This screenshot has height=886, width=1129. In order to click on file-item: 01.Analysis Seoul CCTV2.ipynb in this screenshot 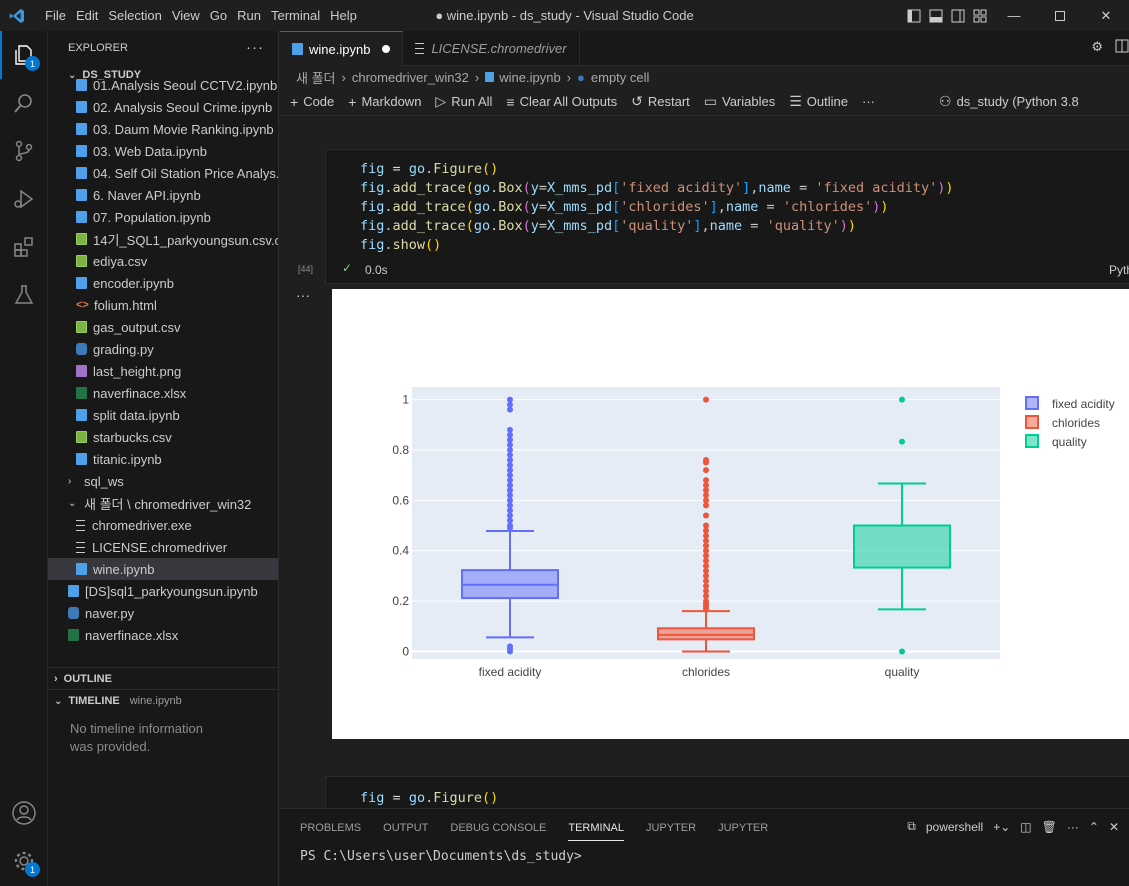, I will do `click(163, 85)`.